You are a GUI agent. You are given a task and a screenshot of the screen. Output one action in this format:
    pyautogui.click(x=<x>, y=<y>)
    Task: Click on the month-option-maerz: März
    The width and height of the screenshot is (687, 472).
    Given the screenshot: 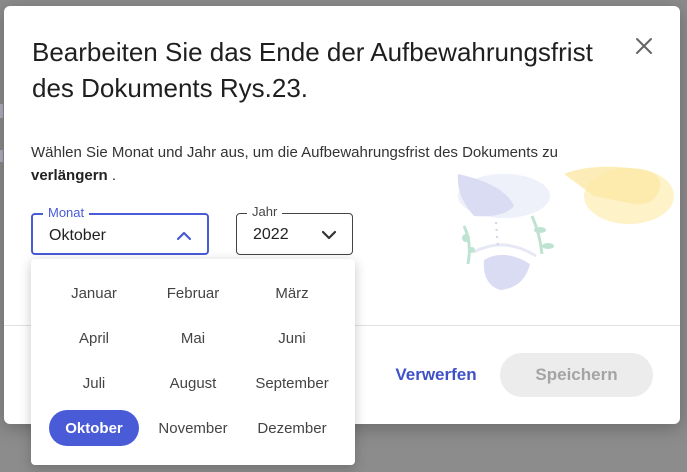 What is the action you would take?
    pyautogui.click(x=292, y=293)
    